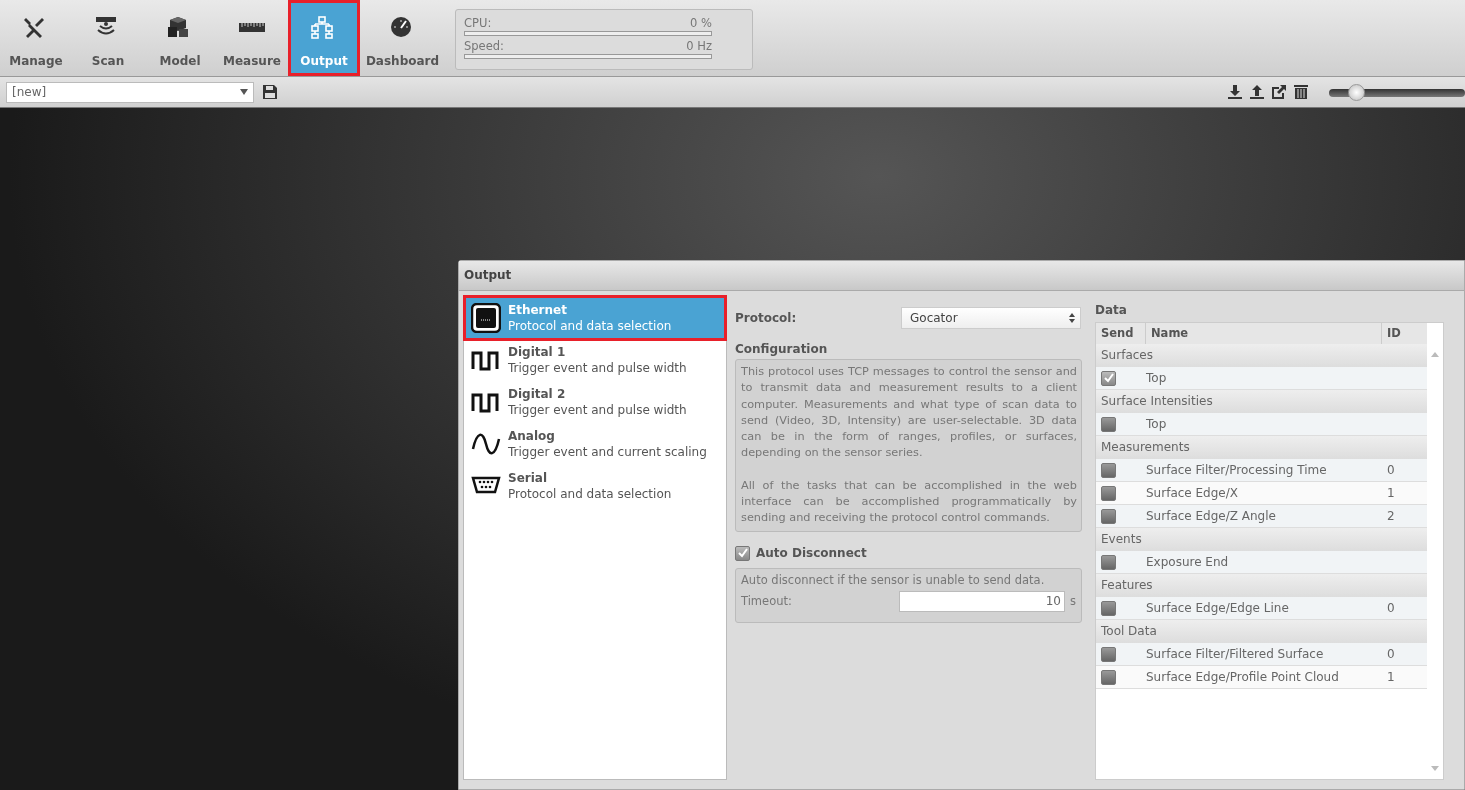 This screenshot has width=1465, height=790. Describe the element at coordinates (893, 579) in the screenshot. I see `description-text: Auto disconnect if the sensor is unable to send data.` at that location.